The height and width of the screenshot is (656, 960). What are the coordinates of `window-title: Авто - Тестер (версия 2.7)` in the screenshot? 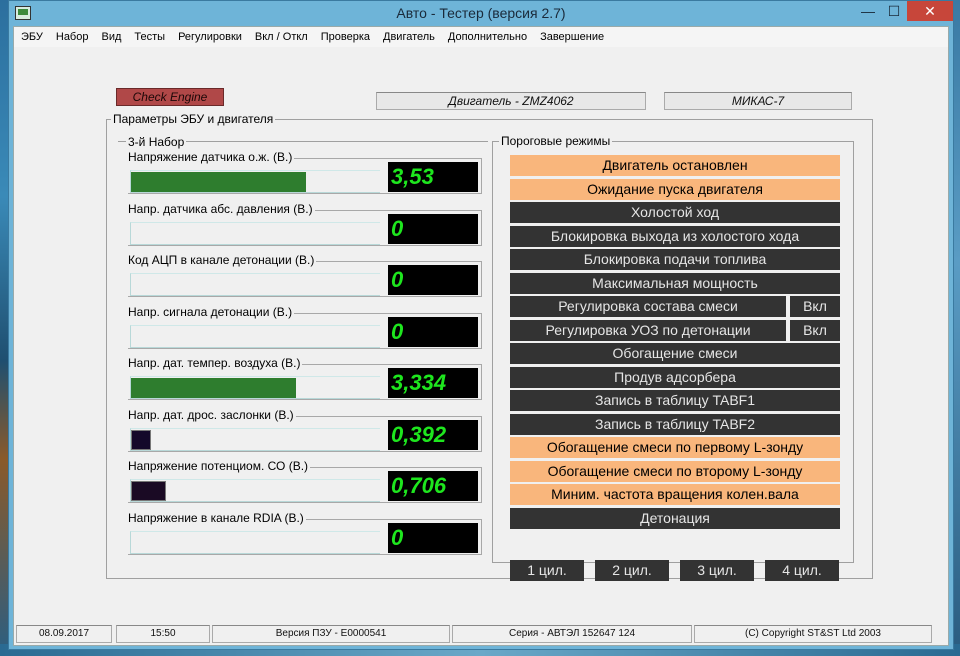 It's located at (481, 13).